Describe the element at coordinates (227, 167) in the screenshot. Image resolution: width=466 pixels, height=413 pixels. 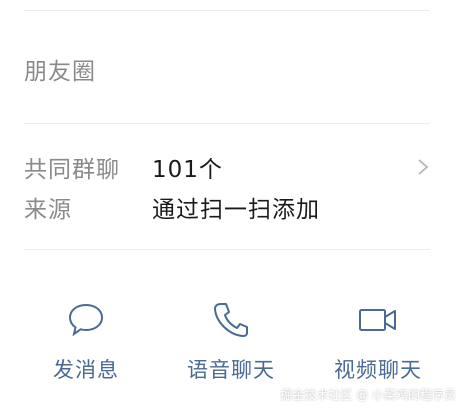
I see `common-groups-row: 共同群聊 101个` at that location.